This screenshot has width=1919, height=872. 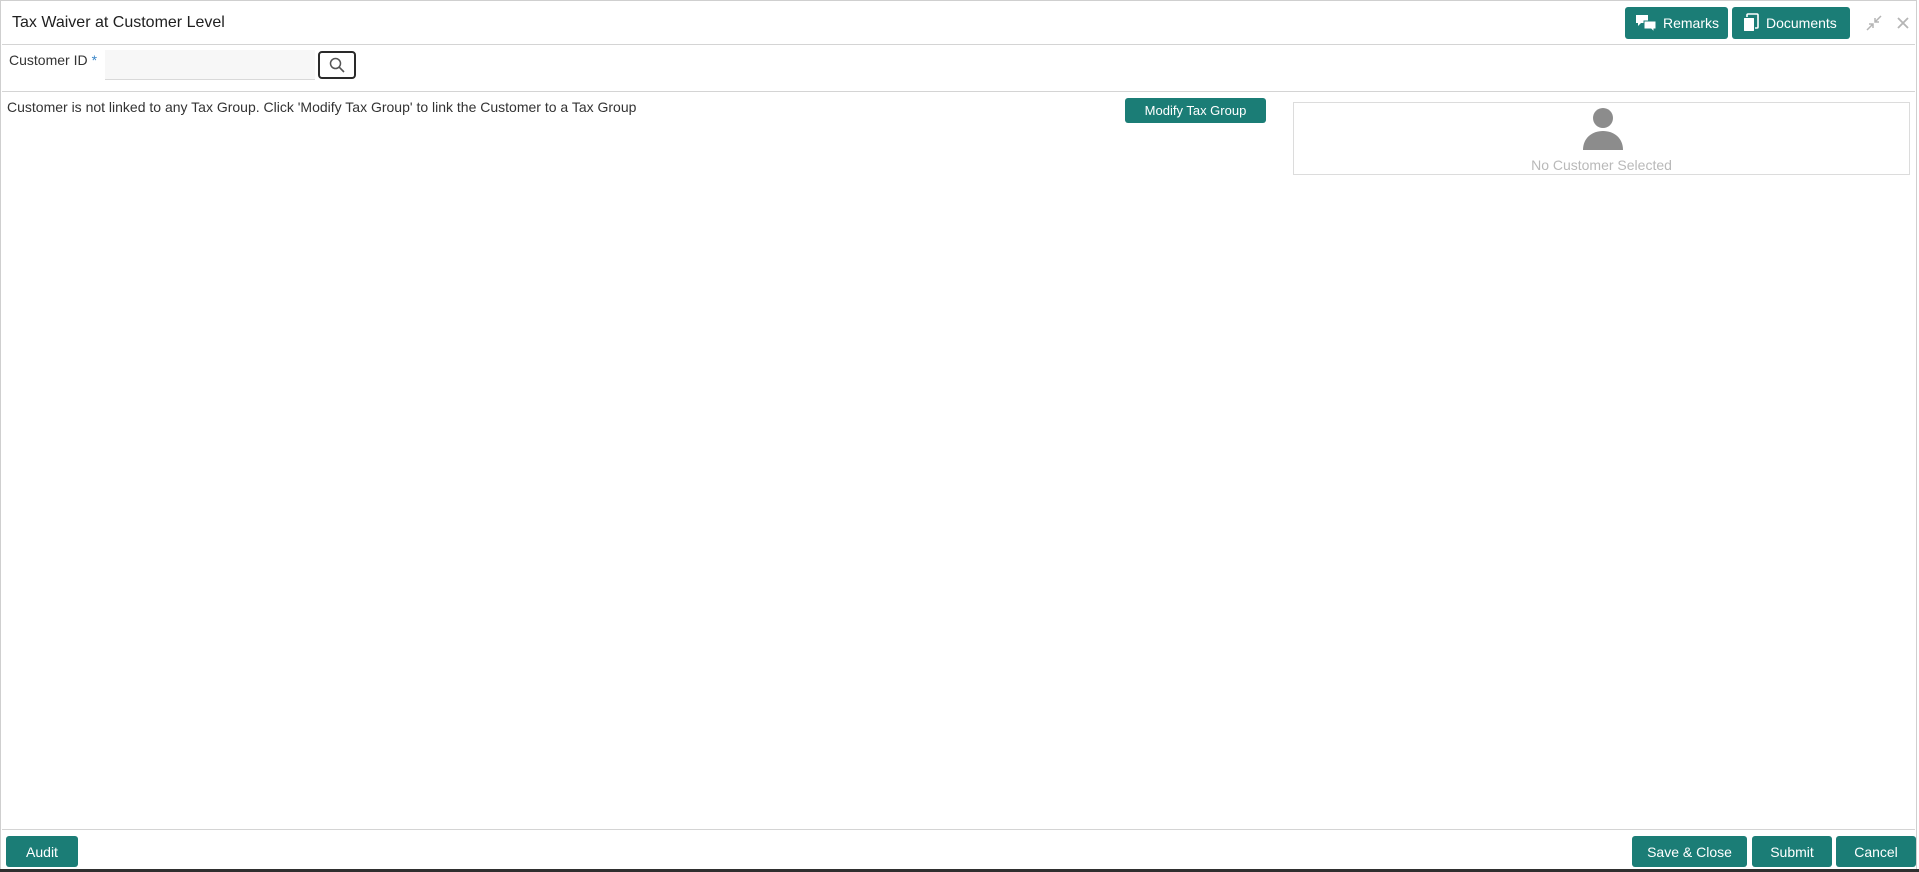 What do you see at coordinates (48, 60) in the screenshot?
I see `customer-id-label-text: Customer ID` at bounding box center [48, 60].